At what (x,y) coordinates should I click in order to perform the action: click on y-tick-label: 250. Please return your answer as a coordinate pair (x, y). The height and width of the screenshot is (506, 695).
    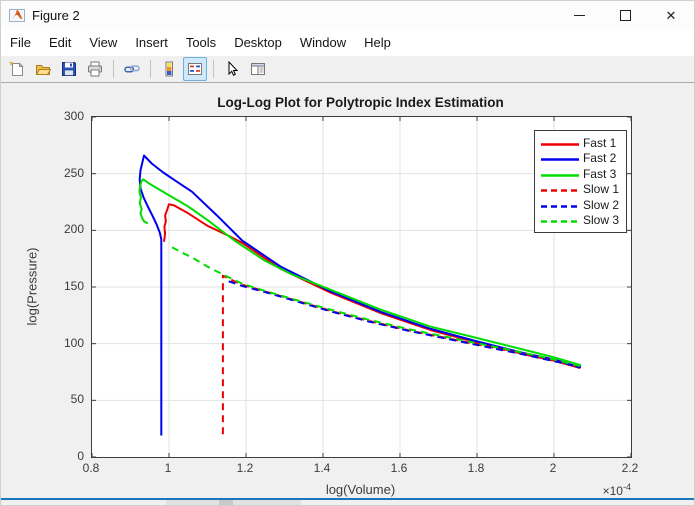
    Looking at the image, I should click on (73, 172).